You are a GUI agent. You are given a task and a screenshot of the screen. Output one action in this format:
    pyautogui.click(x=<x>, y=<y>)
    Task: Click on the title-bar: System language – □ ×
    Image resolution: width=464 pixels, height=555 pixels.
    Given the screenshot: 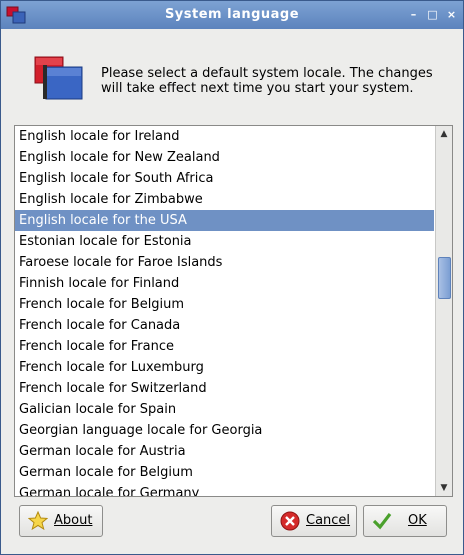 What is the action you would take?
    pyautogui.click(x=232, y=15)
    